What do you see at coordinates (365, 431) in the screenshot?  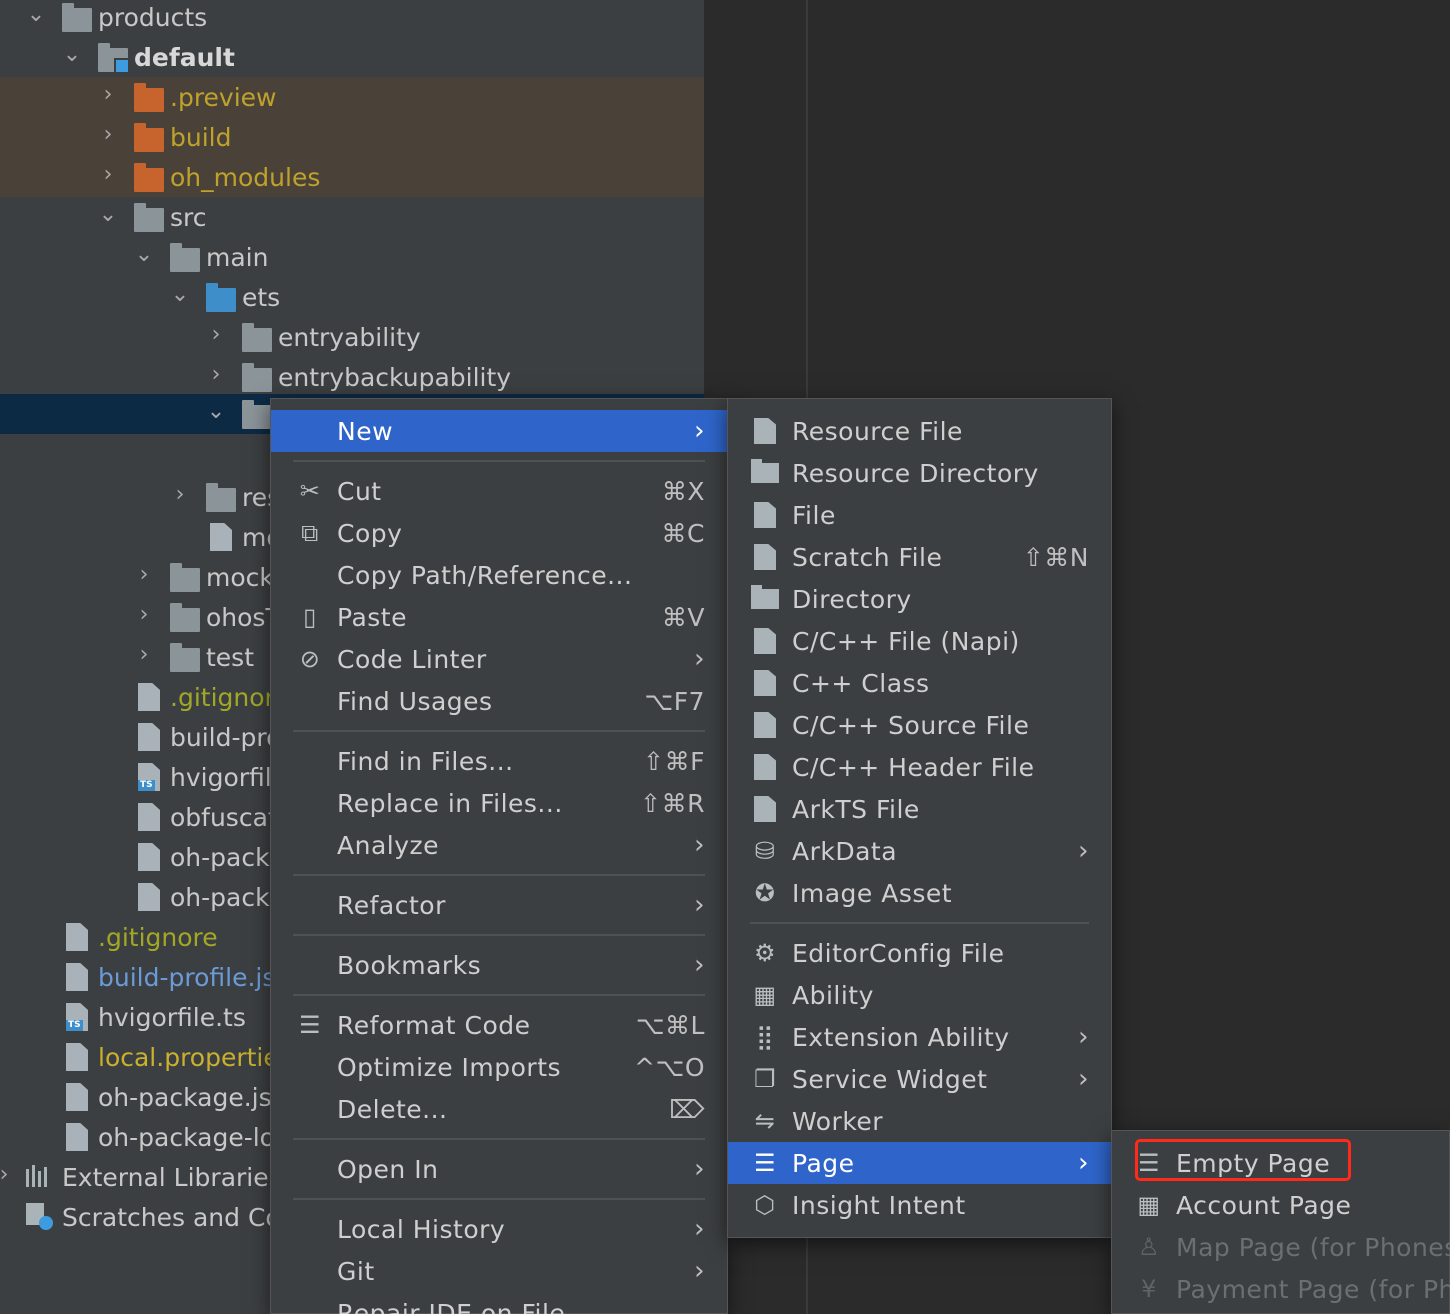 I see `menu-item-label: New` at bounding box center [365, 431].